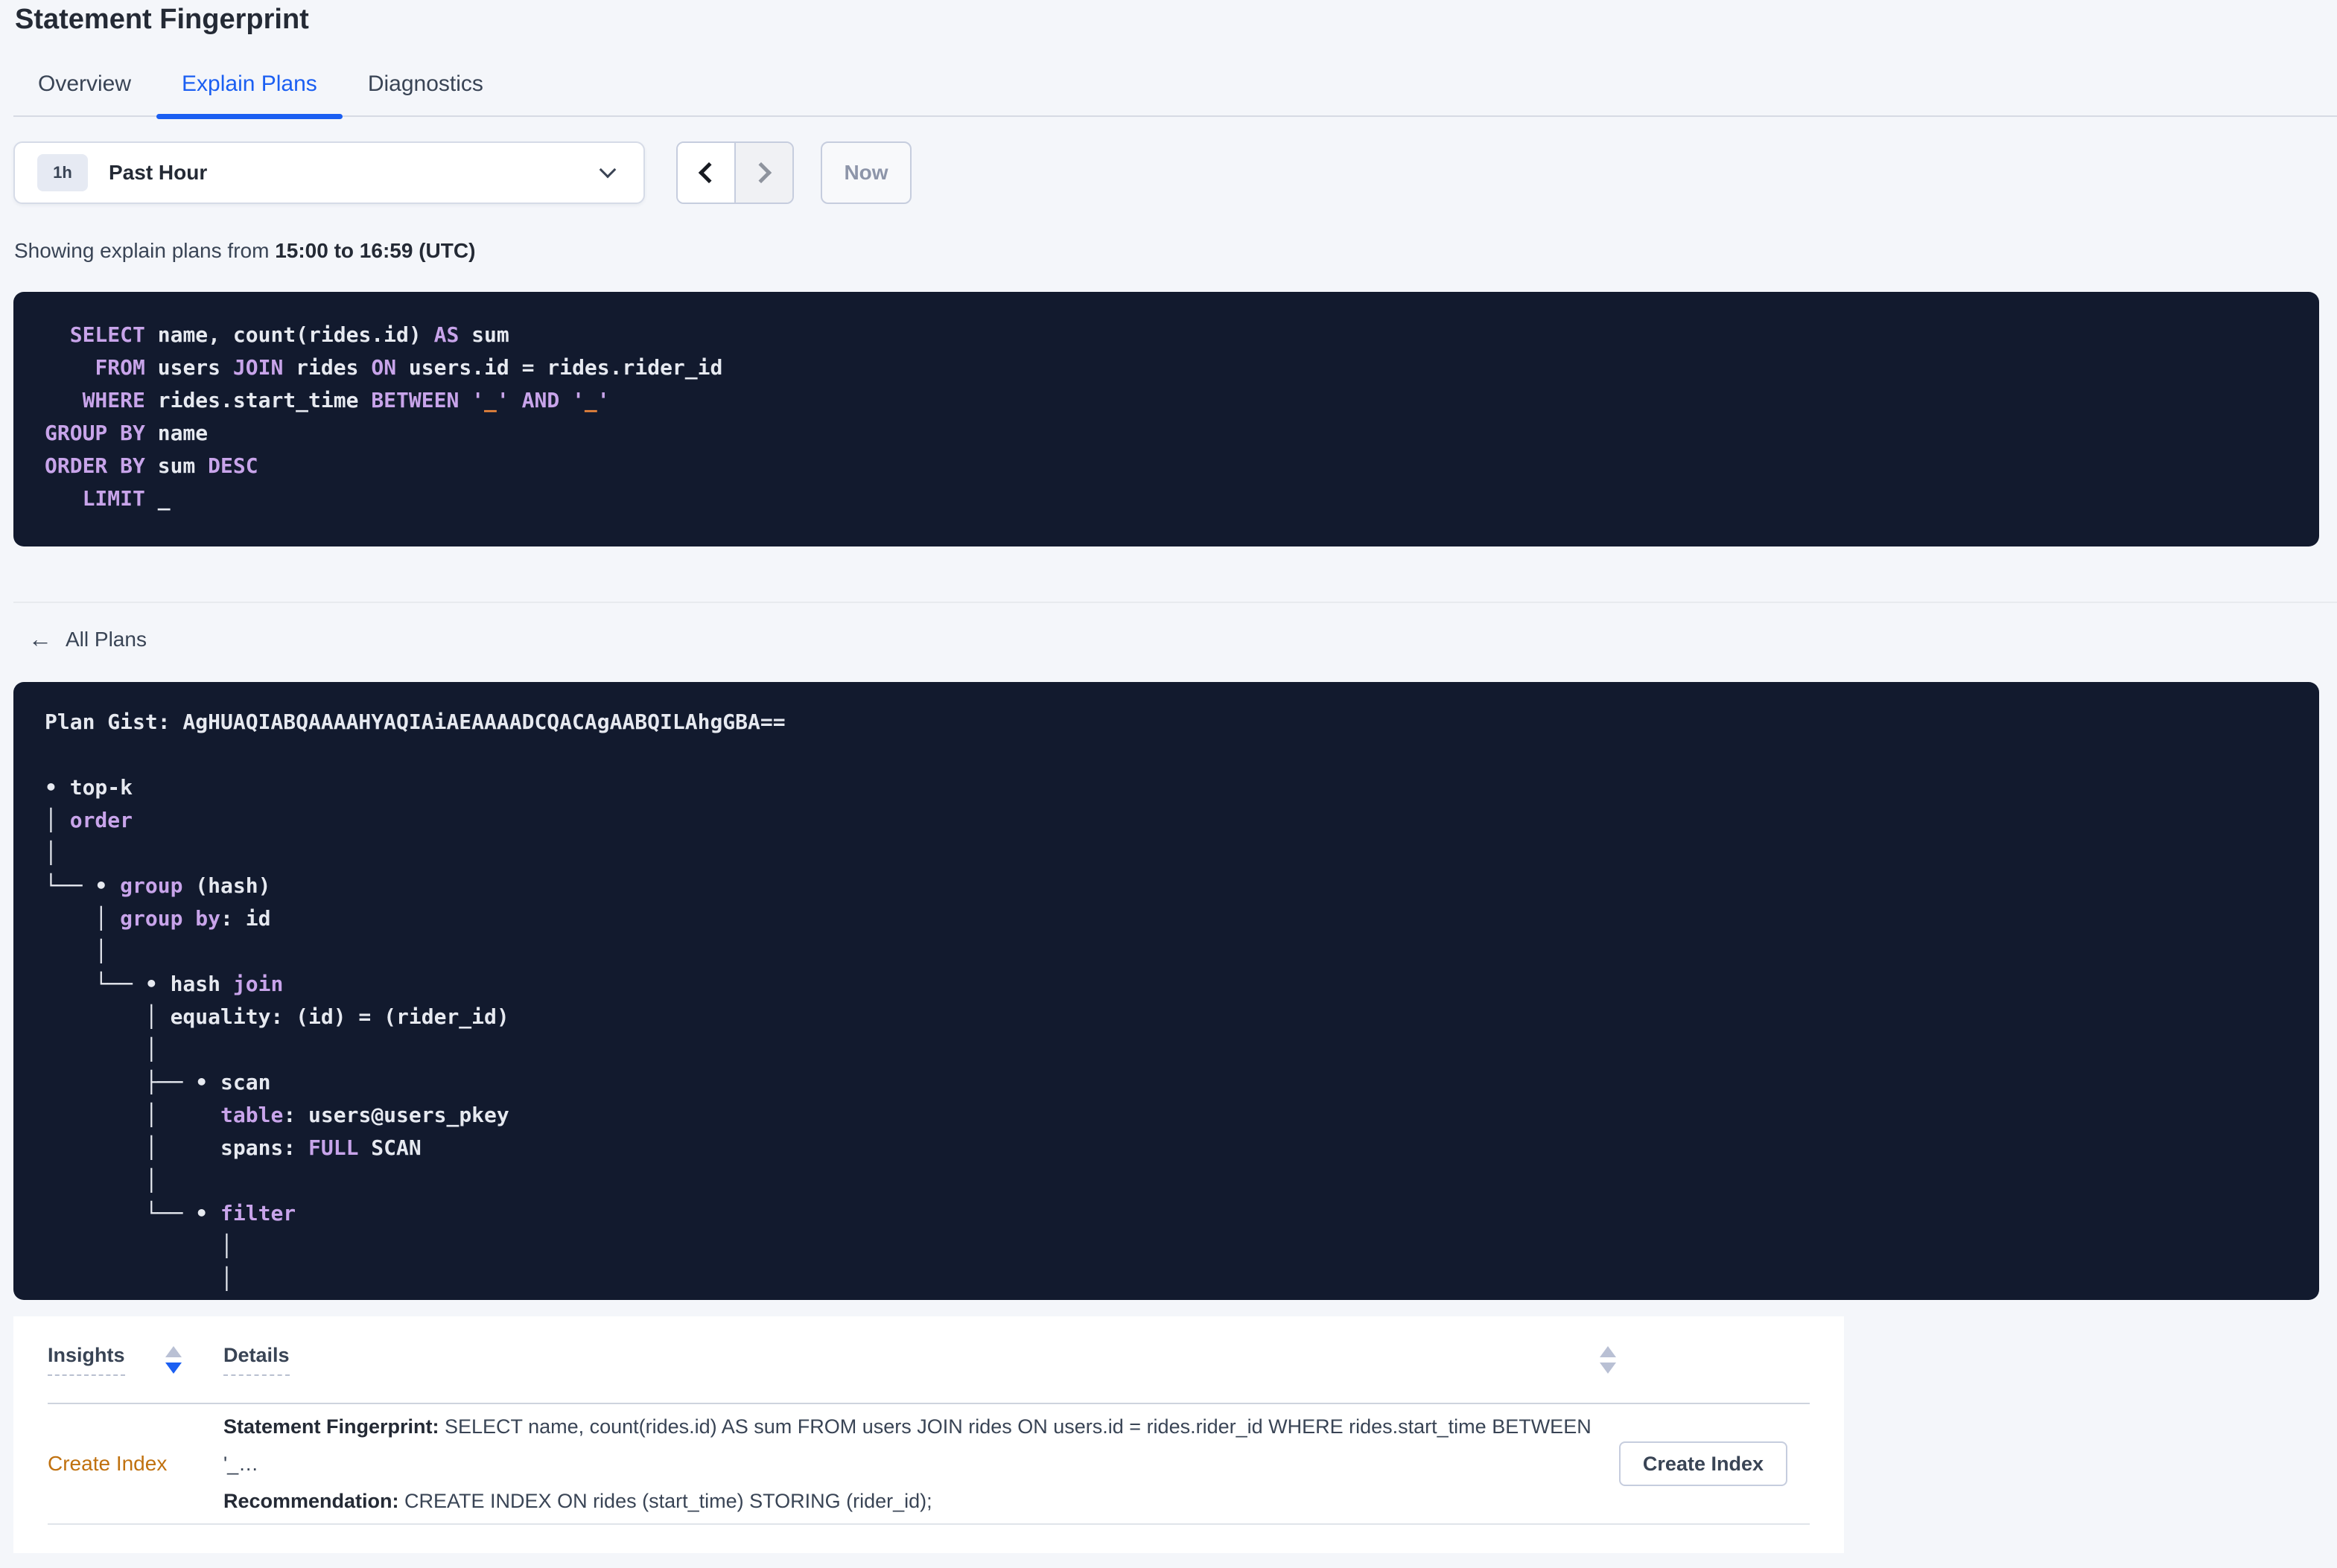 The height and width of the screenshot is (1568, 2337). What do you see at coordinates (1702, 1463) in the screenshot?
I see `create-index-button: Create Index` at bounding box center [1702, 1463].